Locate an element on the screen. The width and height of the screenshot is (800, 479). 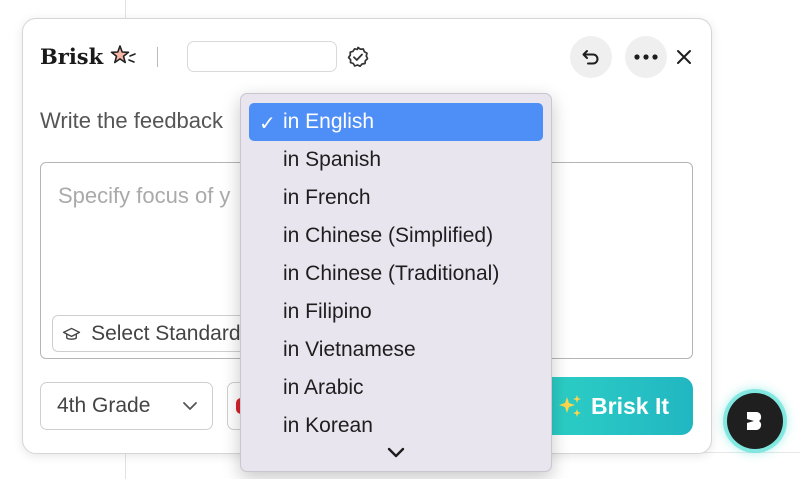
feedback-prompt: Write the feedback is located at coordinates (132, 120).